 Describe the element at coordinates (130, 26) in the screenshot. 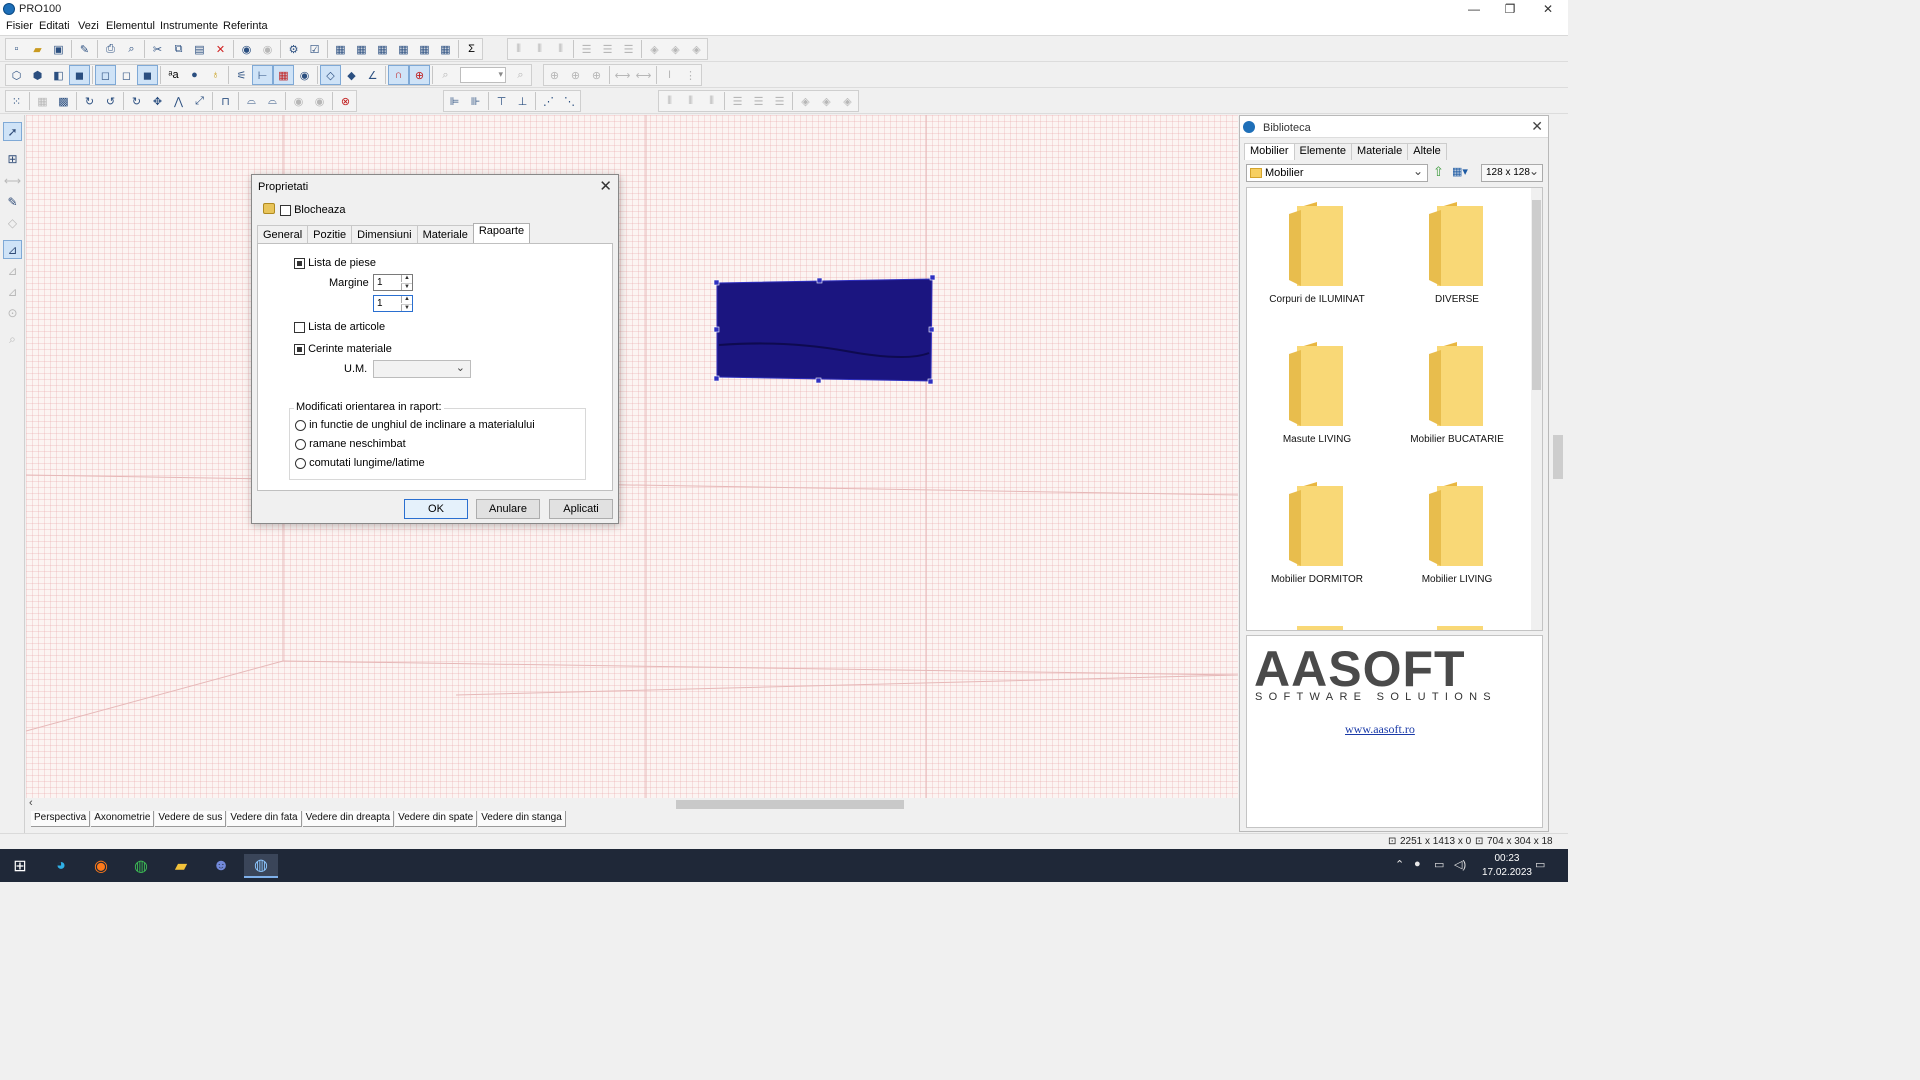

I see `menu-elementul: Elementul` at that location.